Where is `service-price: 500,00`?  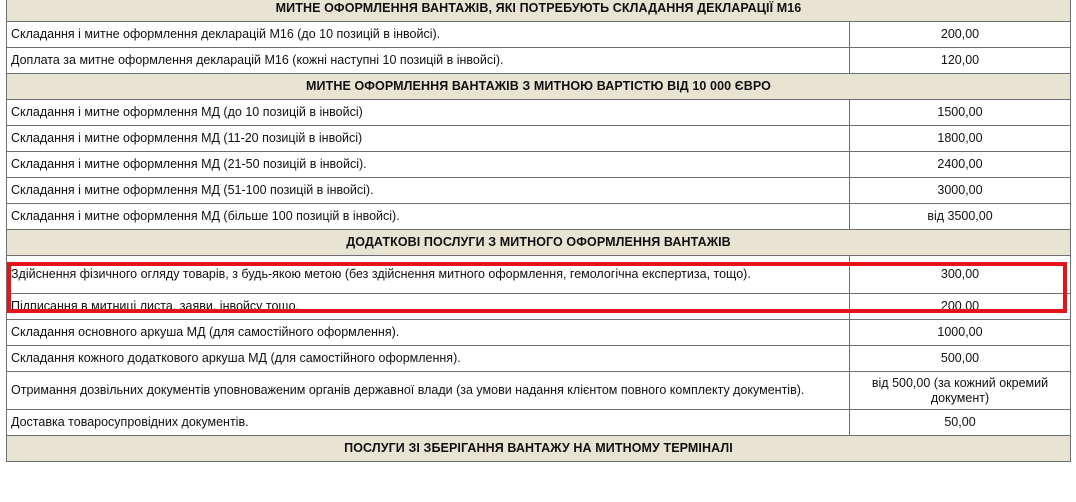 service-price: 500,00 is located at coordinates (960, 358).